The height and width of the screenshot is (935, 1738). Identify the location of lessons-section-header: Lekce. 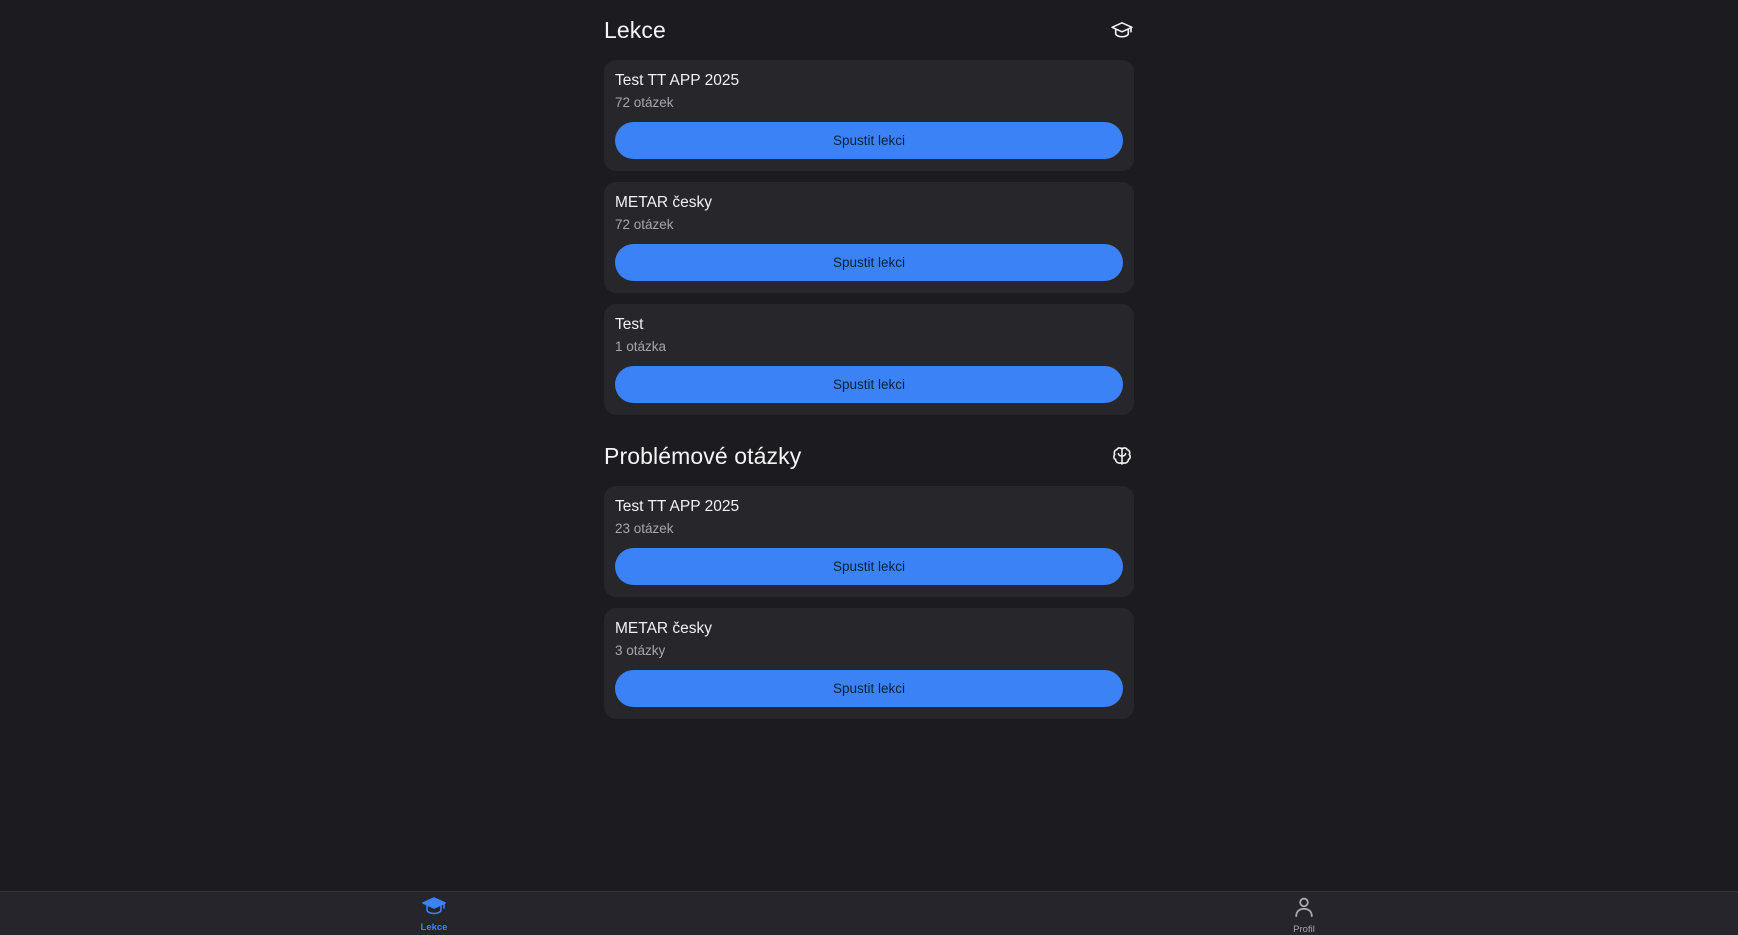
(869, 30).